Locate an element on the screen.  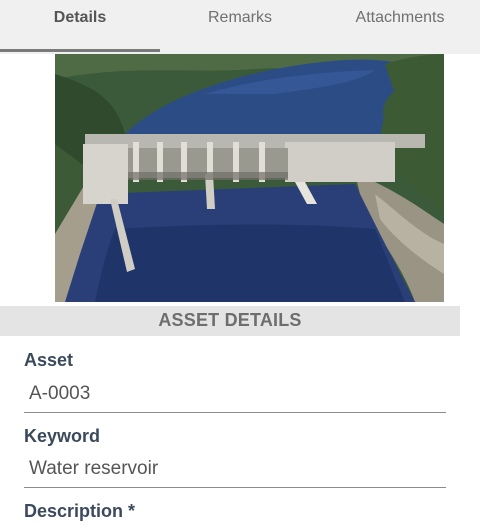
asset-field: A-0003 is located at coordinates (235, 395).